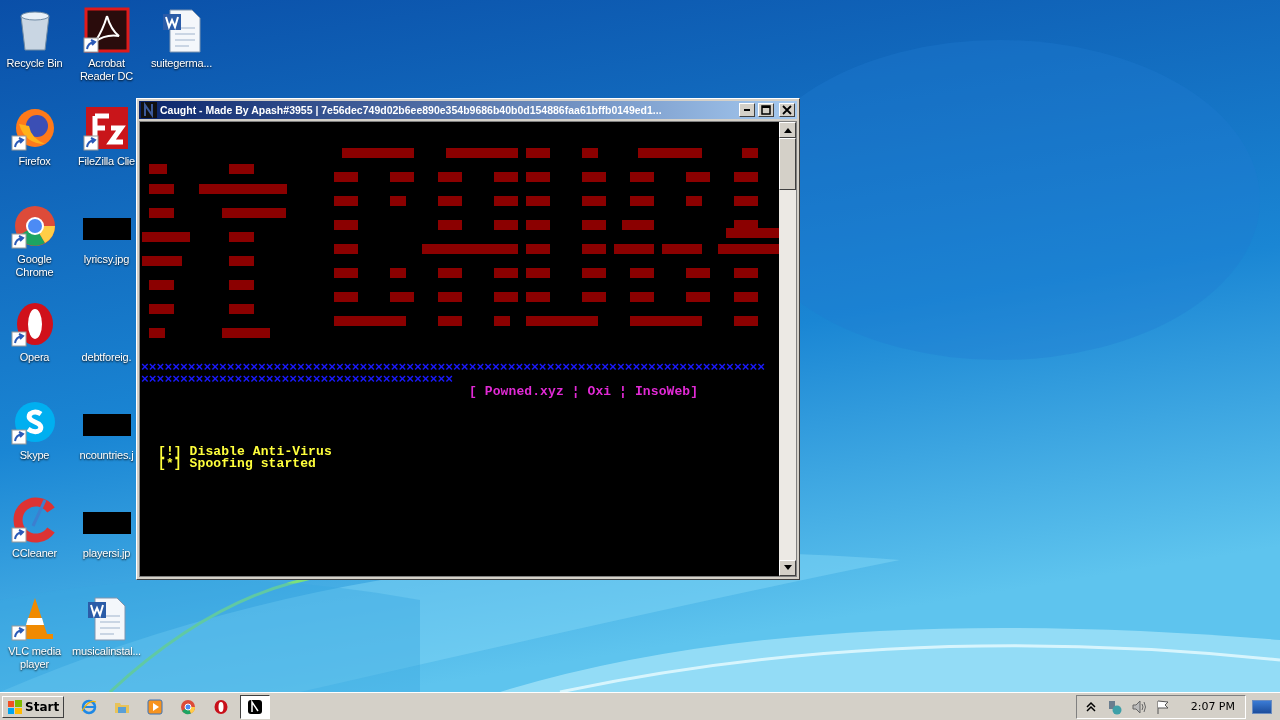 This screenshot has height=720, width=1280. What do you see at coordinates (238, 464) in the screenshot?
I see `status-message: [*] Spoofing started` at bounding box center [238, 464].